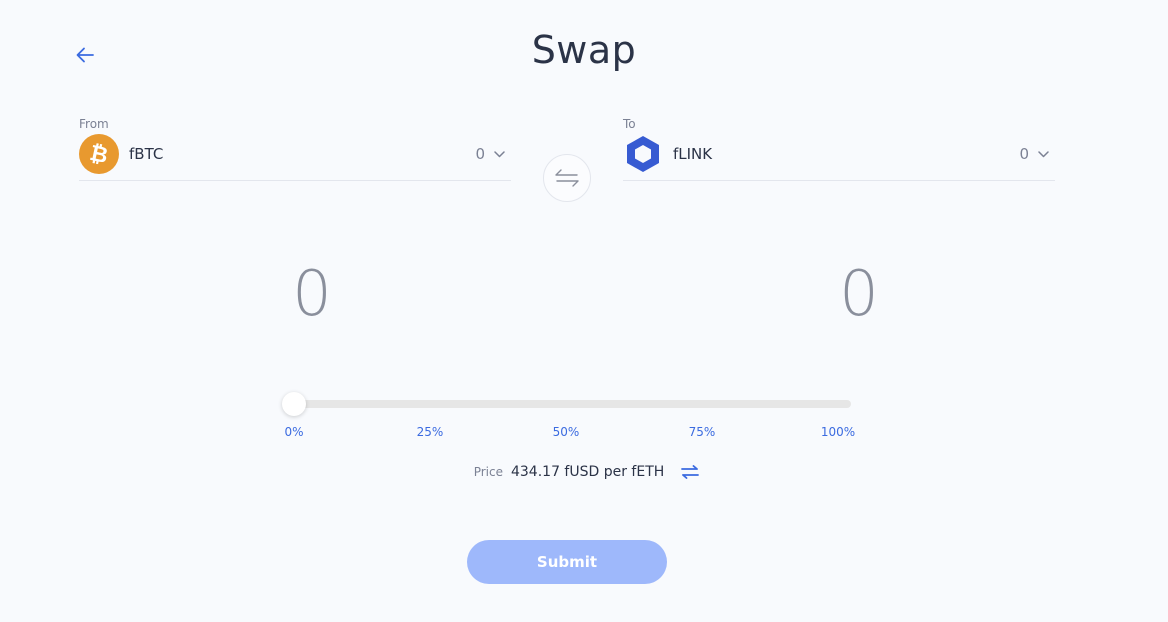 Image resolution: width=1168 pixels, height=622 pixels. Describe the element at coordinates (567, 562) in the screenshot. I see `submit-button: Submit` at that location.